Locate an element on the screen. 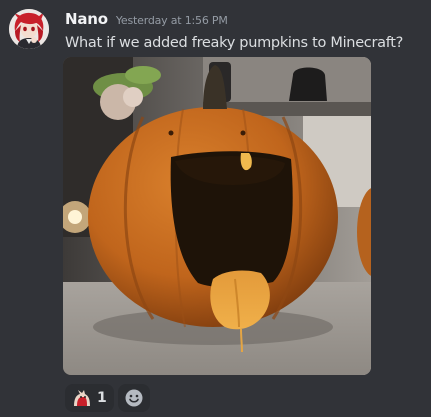  reaction-button: 1 is located at coordinates (89, 398).